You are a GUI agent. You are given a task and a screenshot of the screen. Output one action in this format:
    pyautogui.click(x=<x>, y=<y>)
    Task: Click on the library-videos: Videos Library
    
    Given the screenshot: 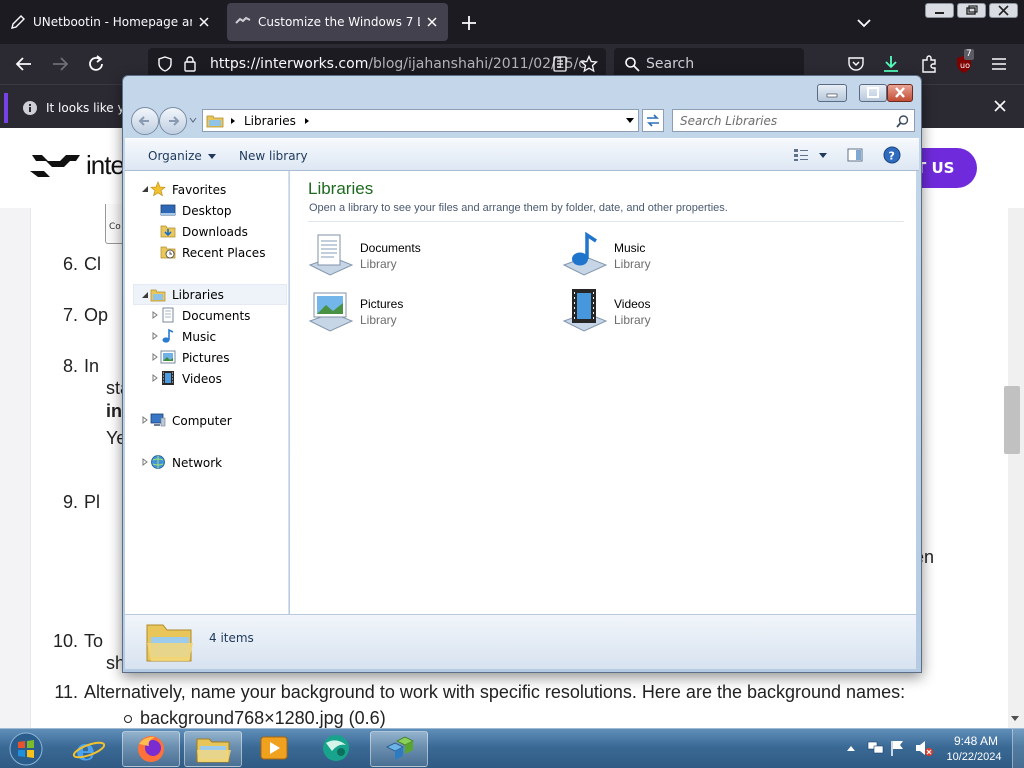 What is the action you would take?
    pyautogui.click(x=680, y=313)
    